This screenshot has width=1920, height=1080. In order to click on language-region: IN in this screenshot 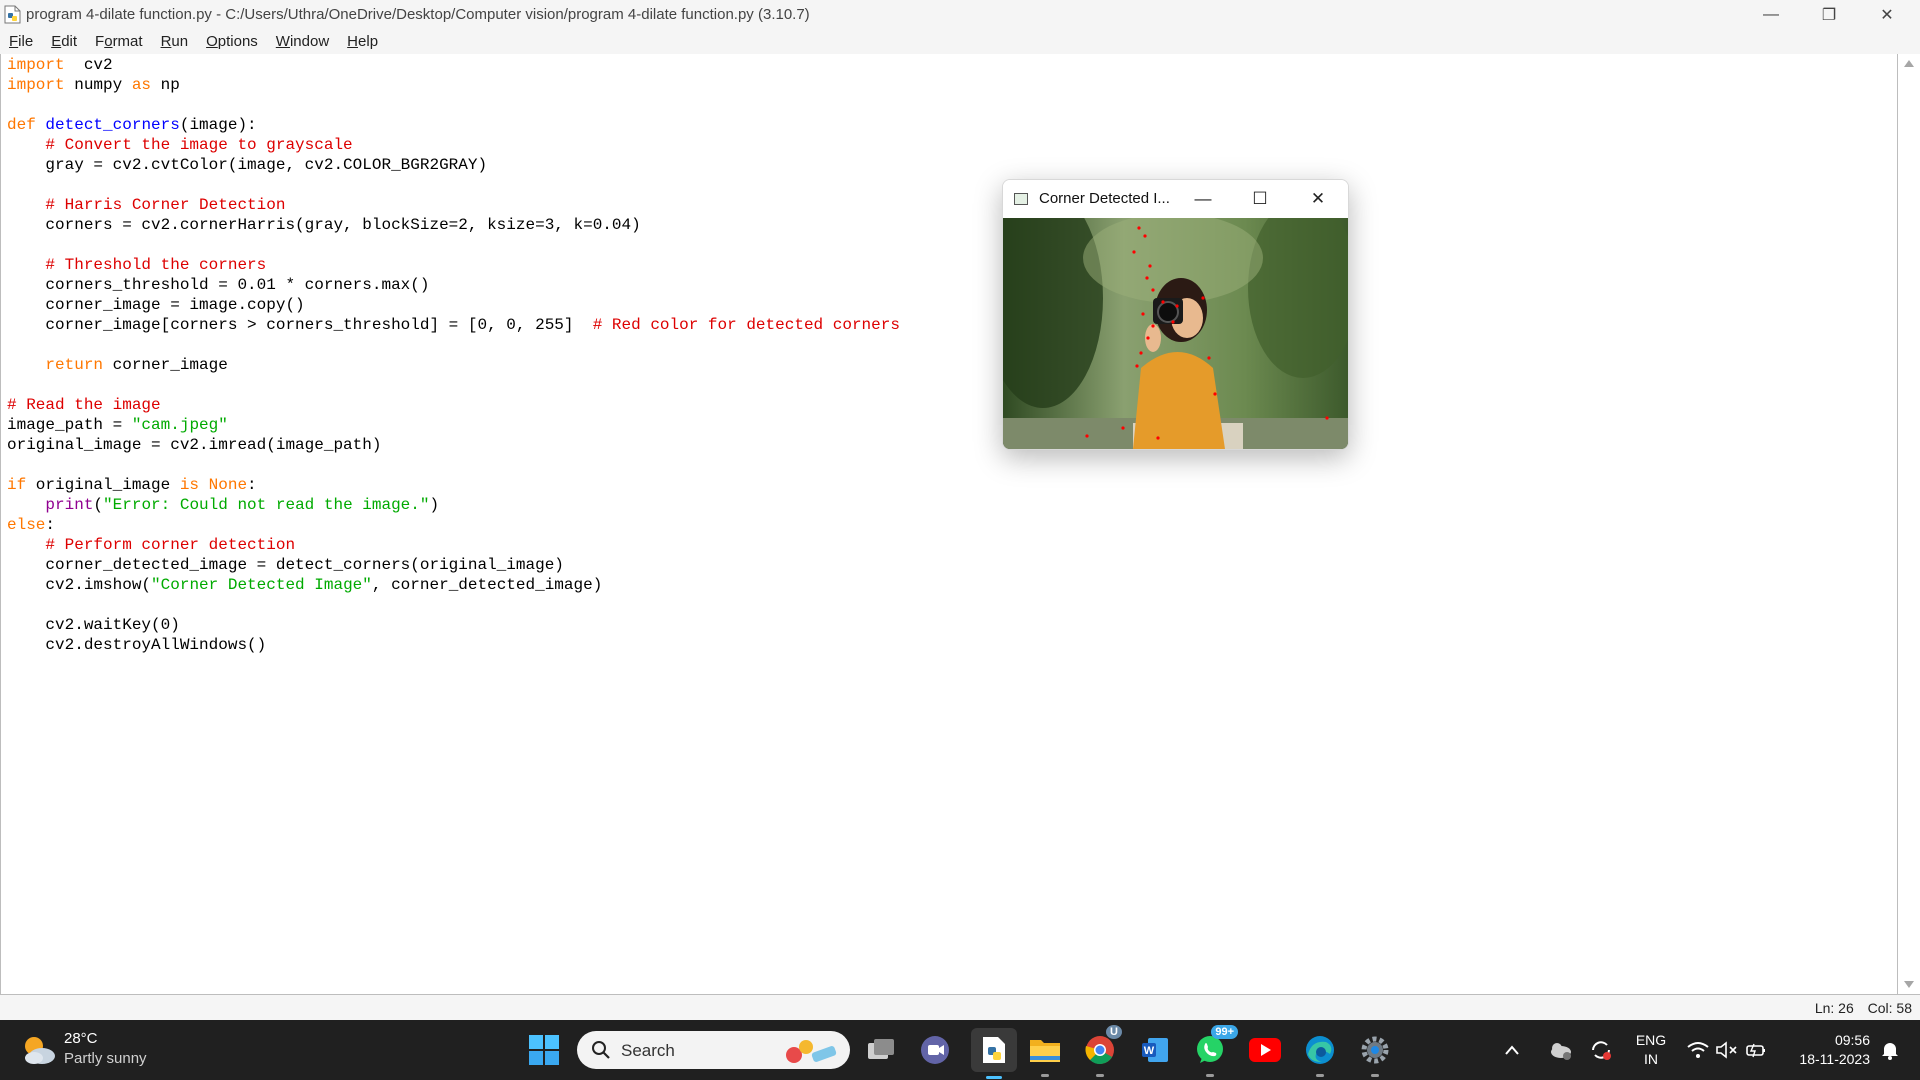, I will do `click(1651, 1059)`.